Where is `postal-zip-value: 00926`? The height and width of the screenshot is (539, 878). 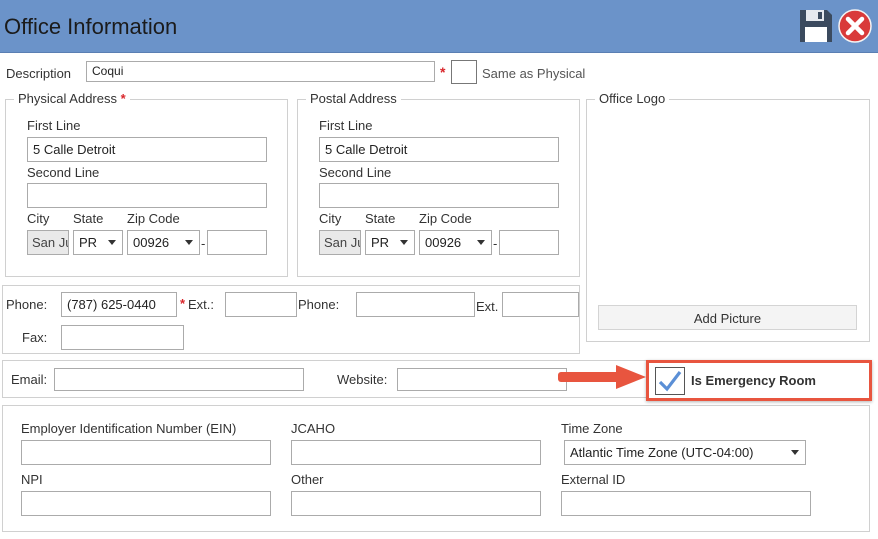 postal-zip-value: 00926 is located at coordinates (443, 242).